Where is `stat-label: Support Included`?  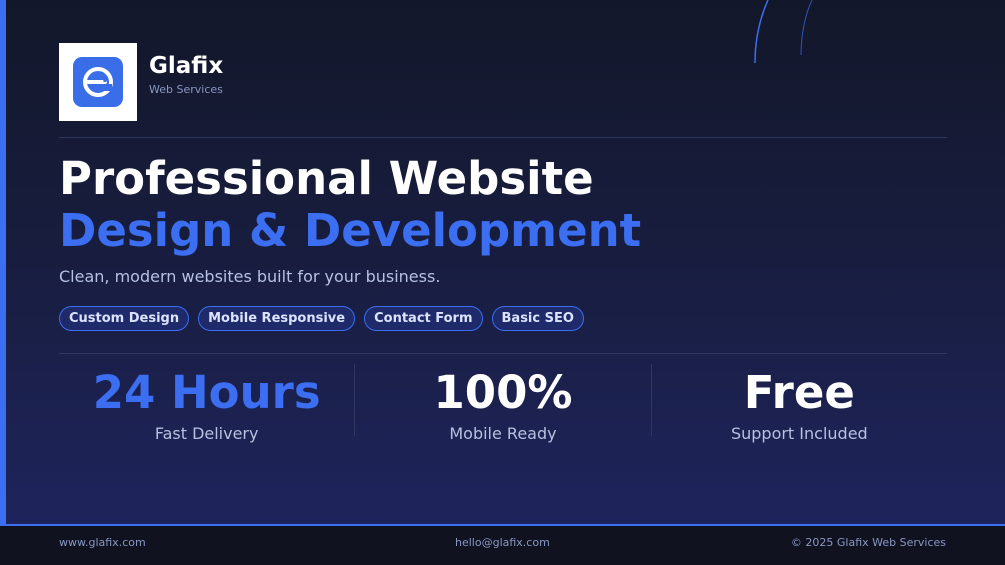 stat-label: Support Included is located at coordinates (799, 433).